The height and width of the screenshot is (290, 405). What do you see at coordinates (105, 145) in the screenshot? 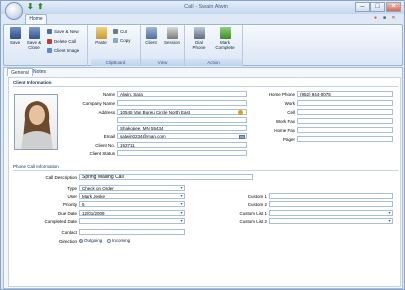
I see `client-no-label: Client No.` at bounding box center [105, 145].